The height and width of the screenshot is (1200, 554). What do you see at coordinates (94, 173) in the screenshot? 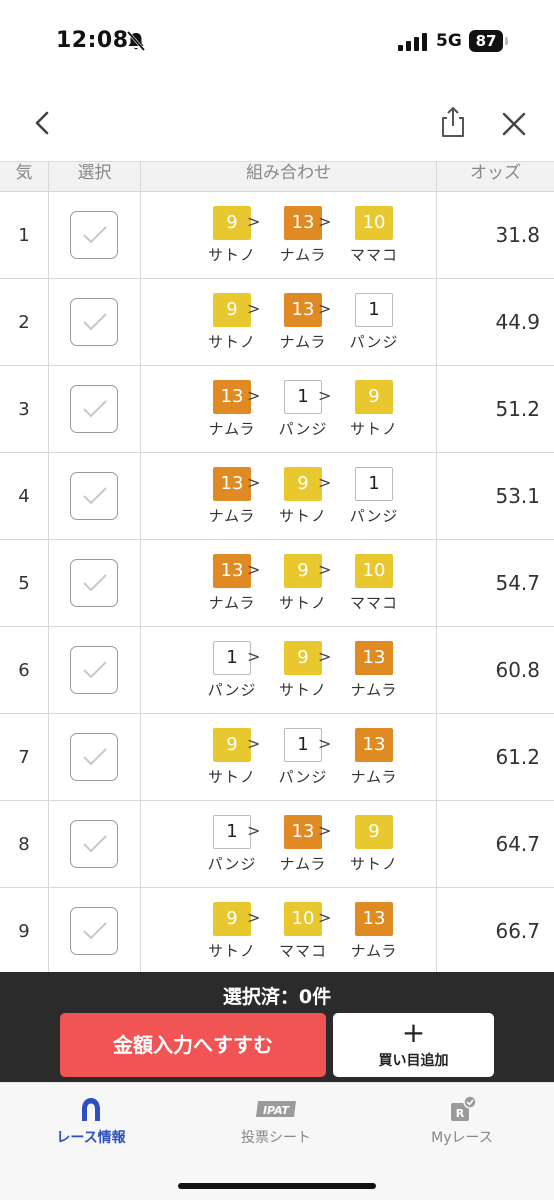
I see `header-select: 選択` at bounding box center [94, 173].